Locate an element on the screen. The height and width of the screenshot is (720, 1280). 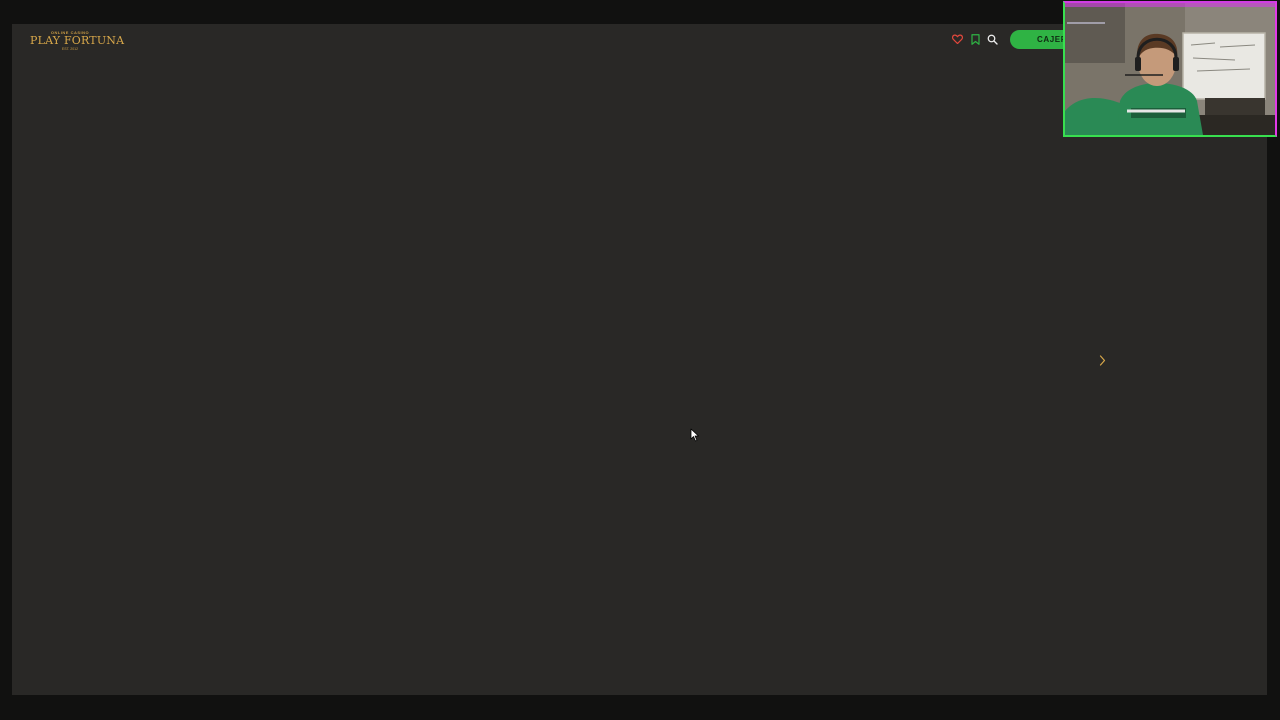
logo-name: PLAY FORTUNA is located at coordinates (77, 40).